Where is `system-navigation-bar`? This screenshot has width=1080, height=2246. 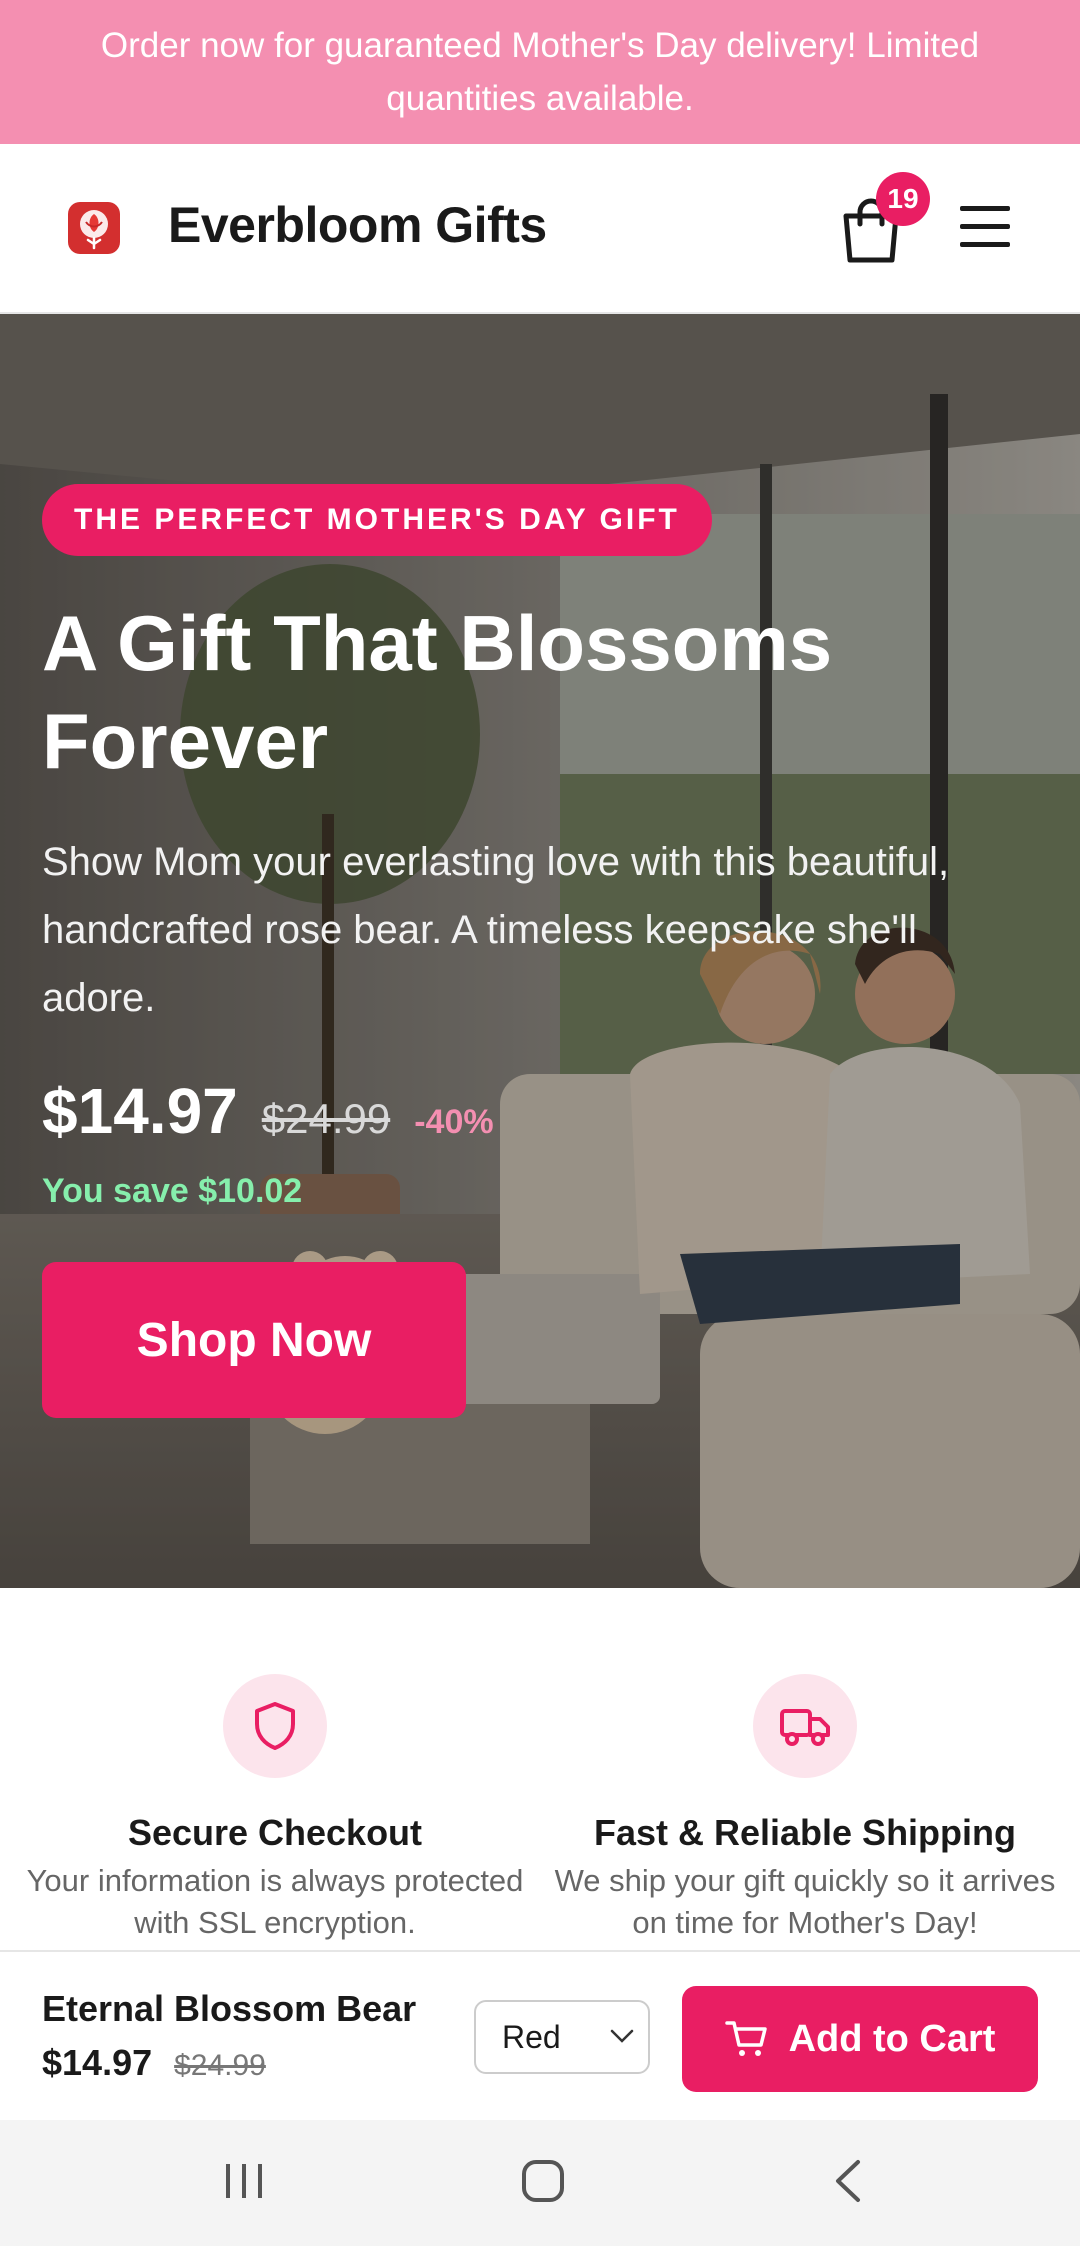
system-navigation-bar is located at coordinates (540, 2183).